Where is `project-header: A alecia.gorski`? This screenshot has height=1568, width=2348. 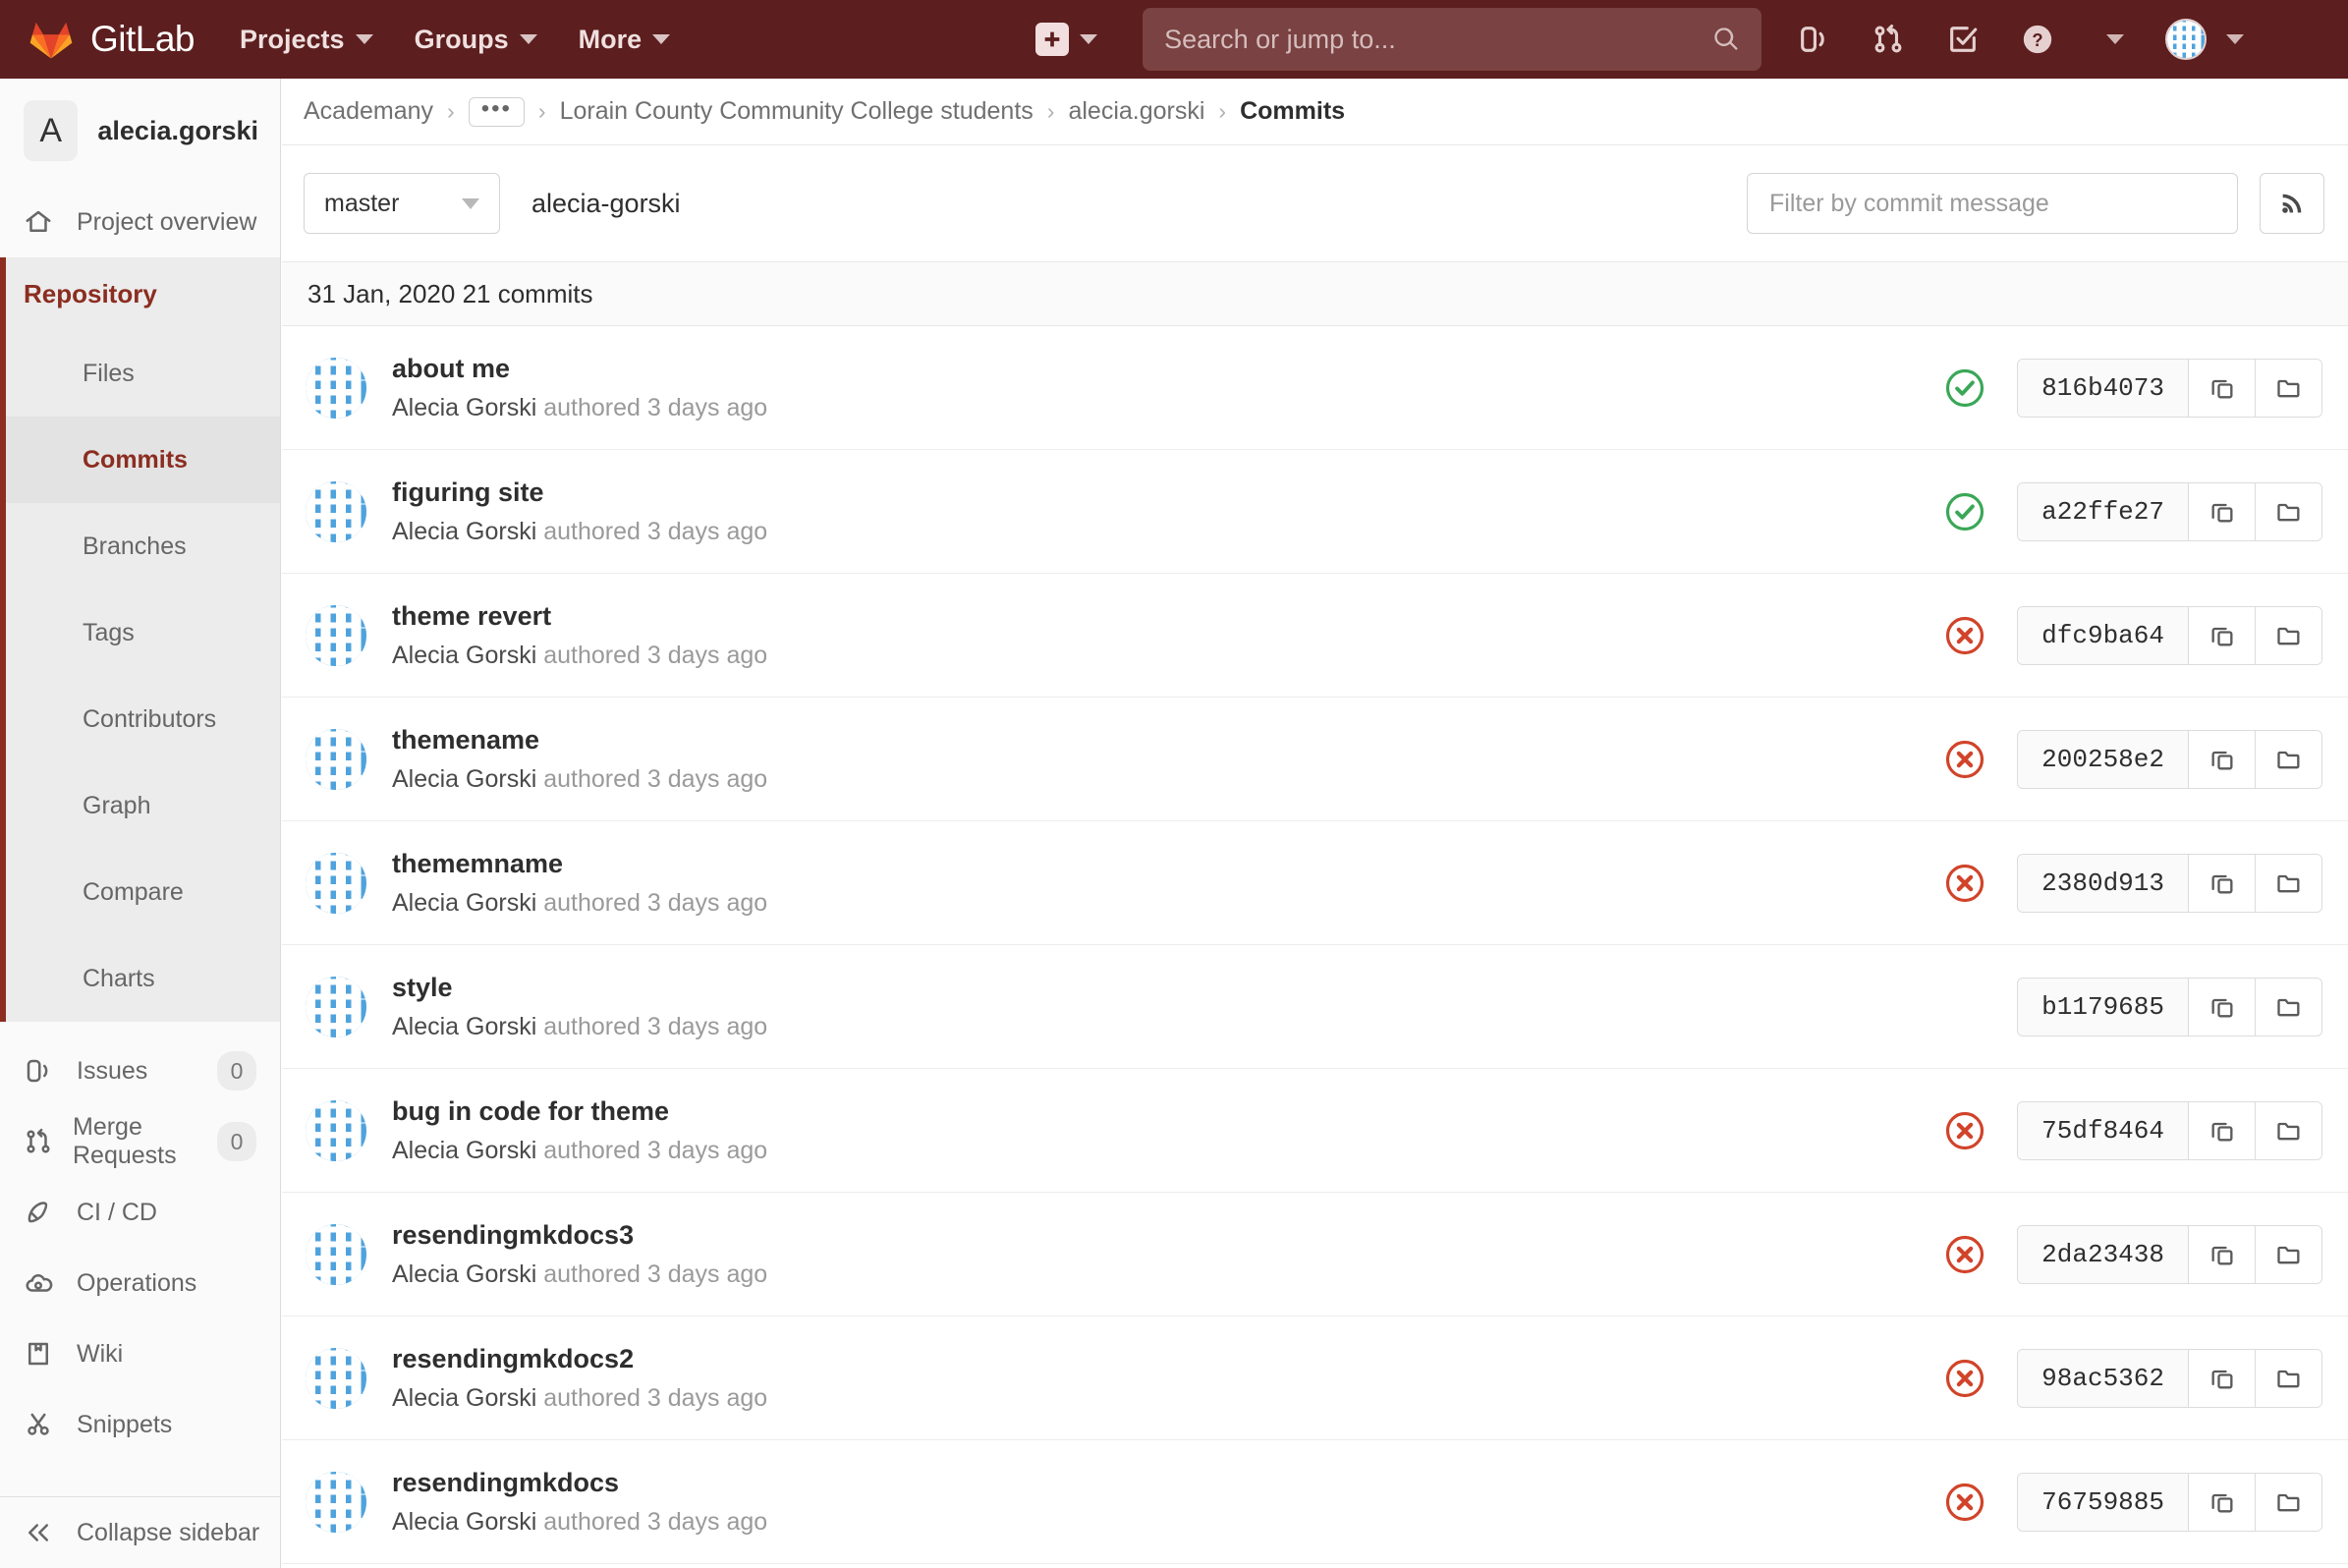 project-header: A alecia.gorski is located at coordinates (140, 133).